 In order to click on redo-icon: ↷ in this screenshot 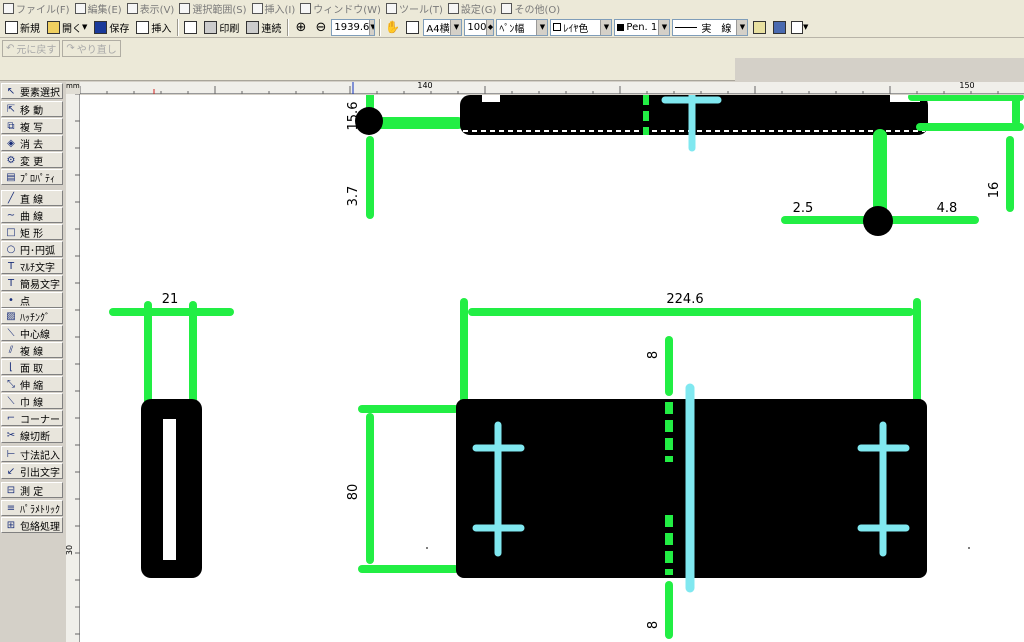, I will do `click(70, 48)`.